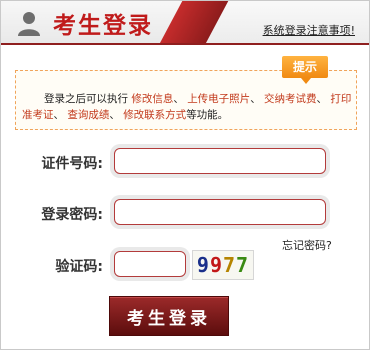 The image size is (370, 350). What do you see at coordinates (79, 267) in the screenshot?
I see `captcha-label: 验证码:` at bounding box center [79, 267].